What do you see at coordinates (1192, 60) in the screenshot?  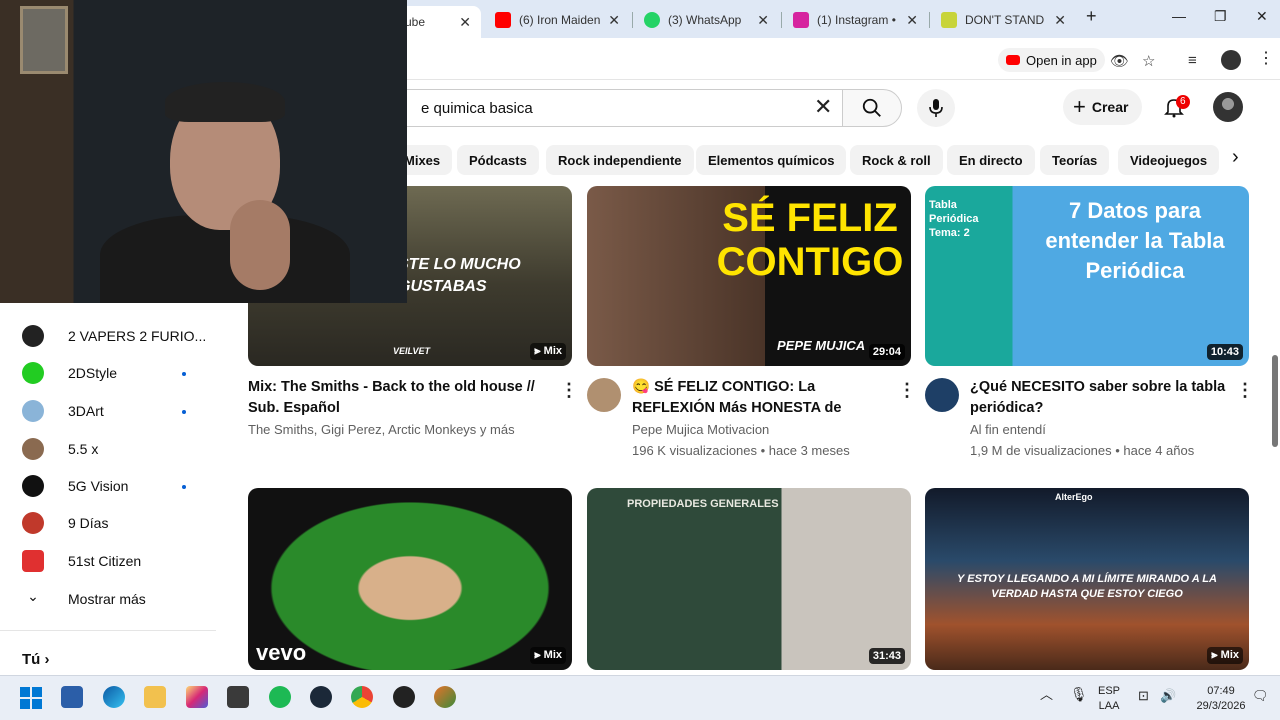 I see `media-control-icon: ≡` at bounding box center [1192, 60].